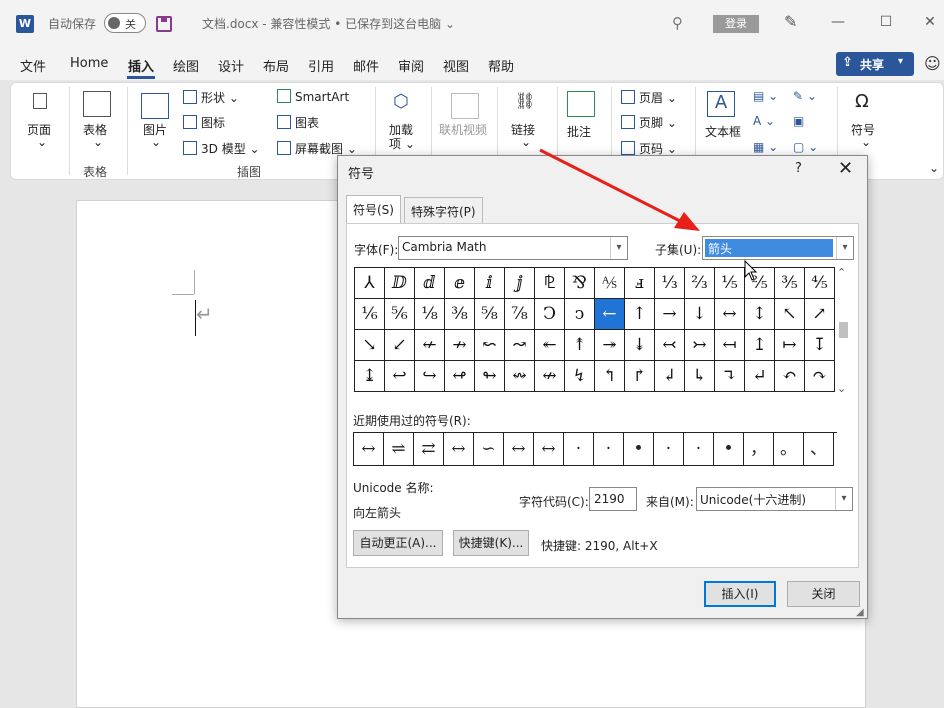  What do you see at coordinates (231, 65) in the screenshot?
I see `menu-design: 设计` at bounding box center [231, 65].